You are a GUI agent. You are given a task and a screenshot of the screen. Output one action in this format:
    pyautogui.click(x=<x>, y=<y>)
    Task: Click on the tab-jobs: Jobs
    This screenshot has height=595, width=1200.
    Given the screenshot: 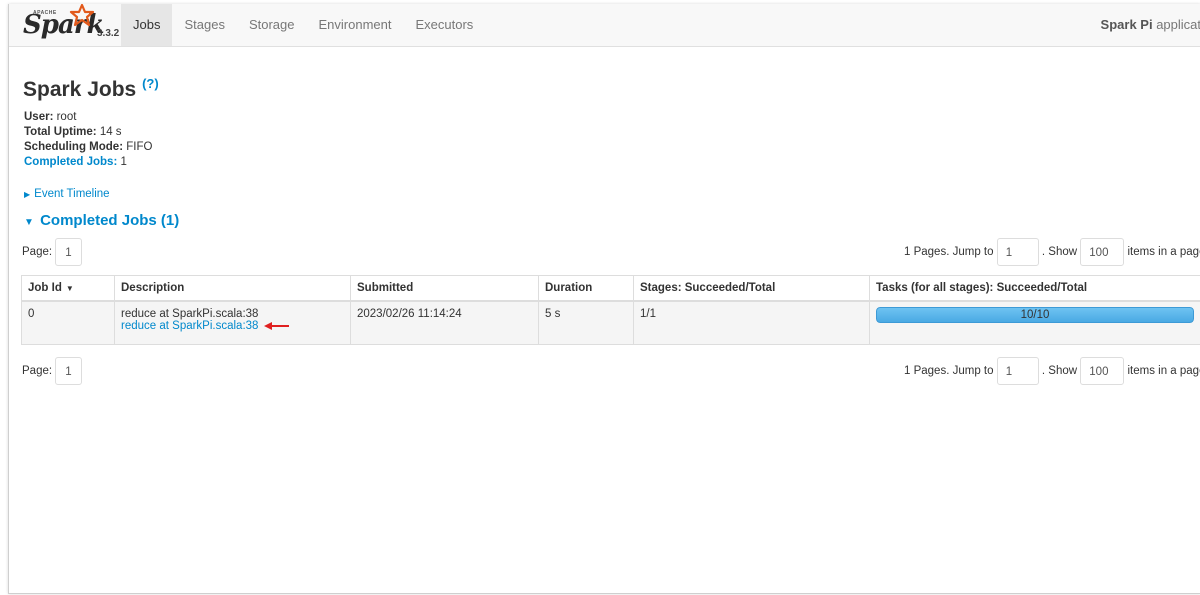 What is the action you would take?
    pyautogui.click(x=147, y=25)
    